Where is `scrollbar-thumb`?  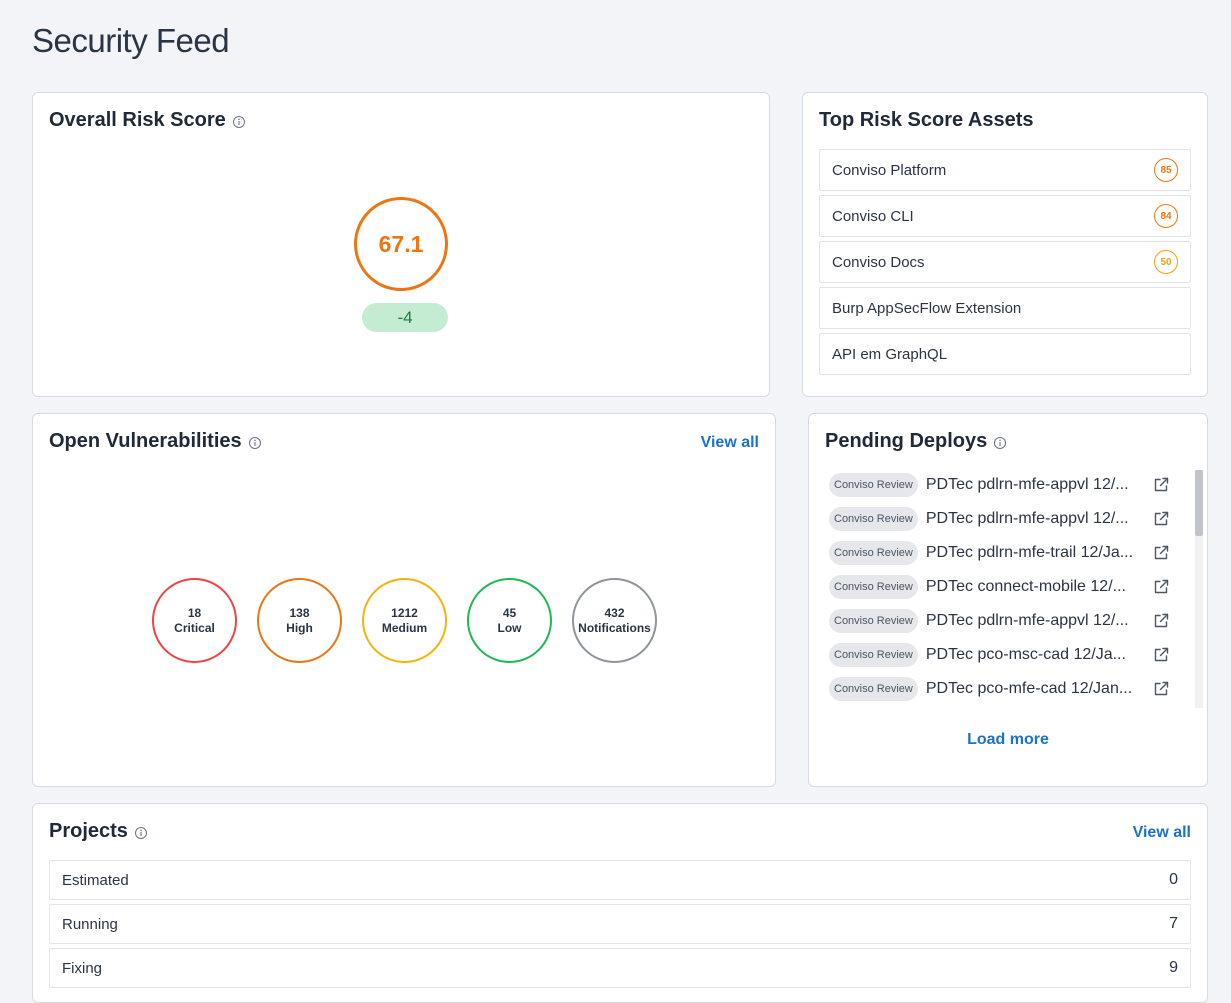
scrollbar-thumb is located at coordinates (1199, 503).